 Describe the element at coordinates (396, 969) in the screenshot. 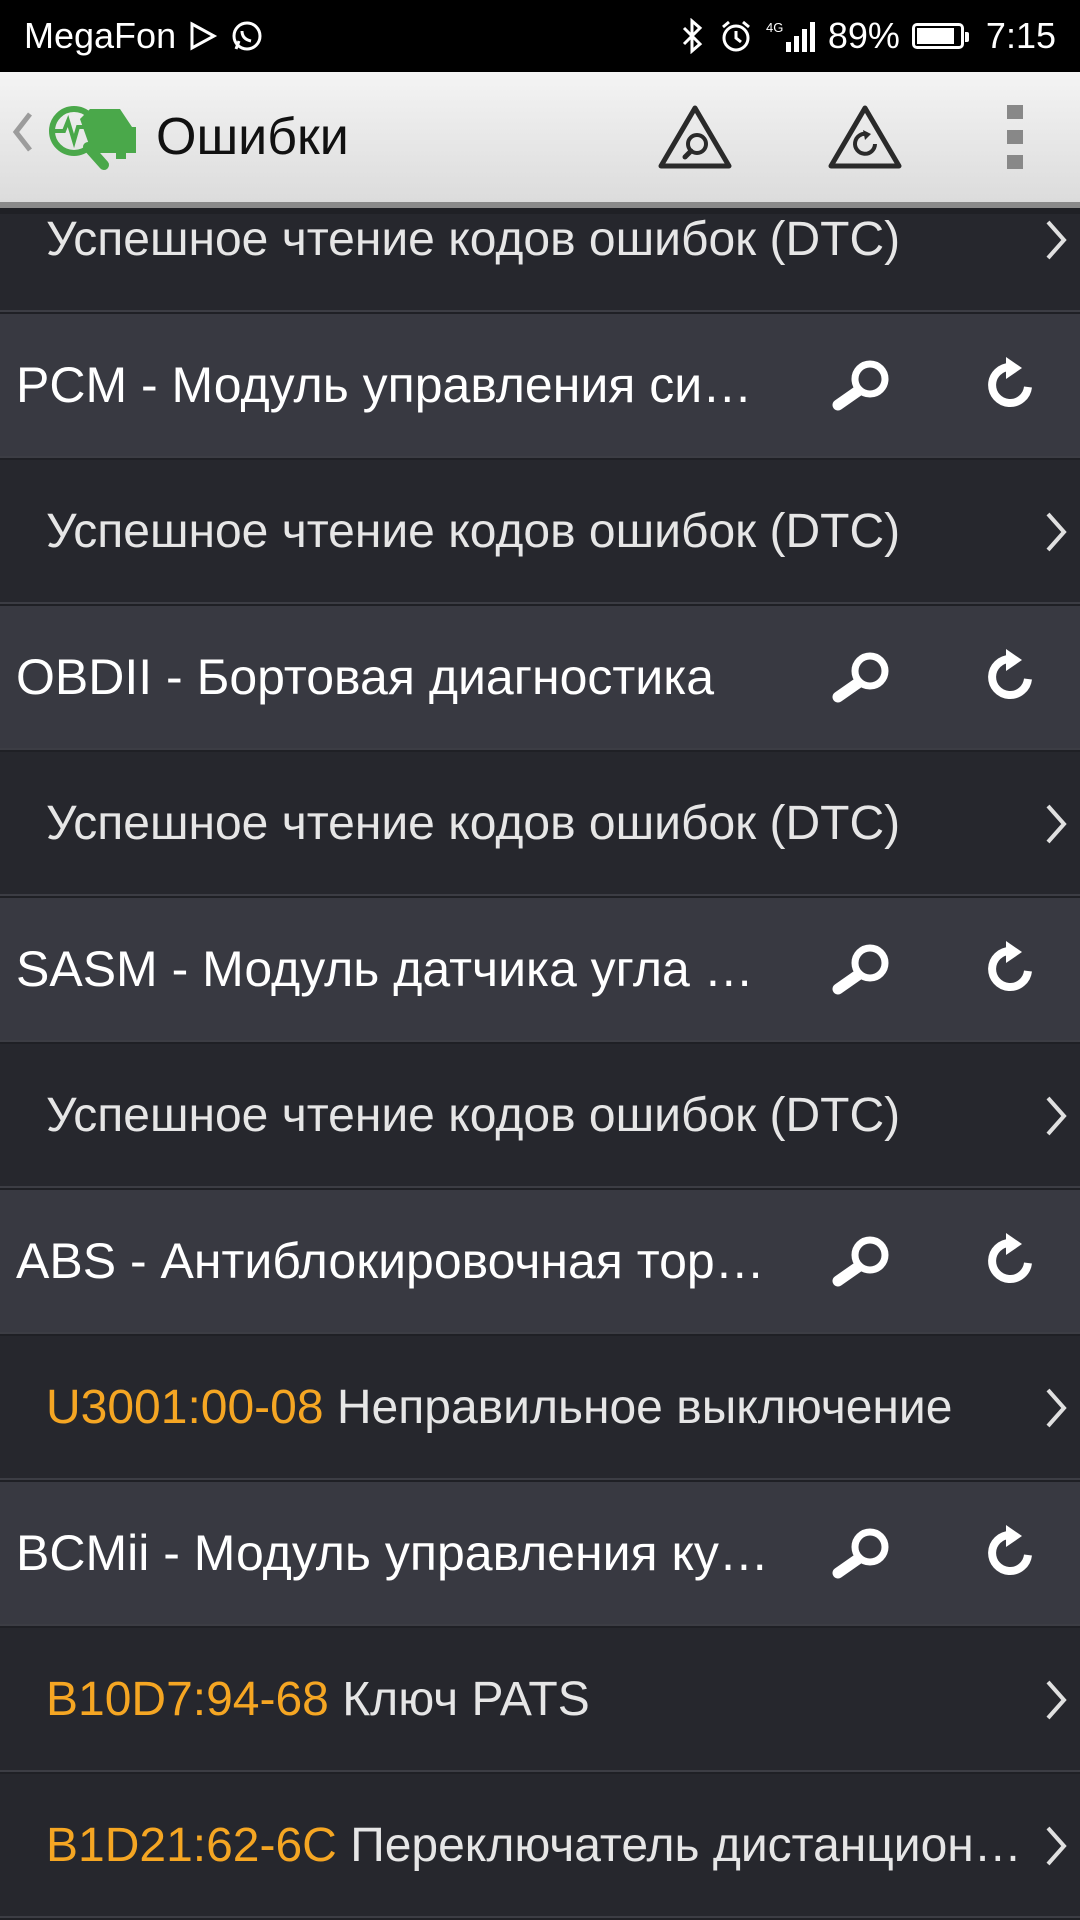

I see `module-title: SASM - Модуль датчика угла поворота` at that location.